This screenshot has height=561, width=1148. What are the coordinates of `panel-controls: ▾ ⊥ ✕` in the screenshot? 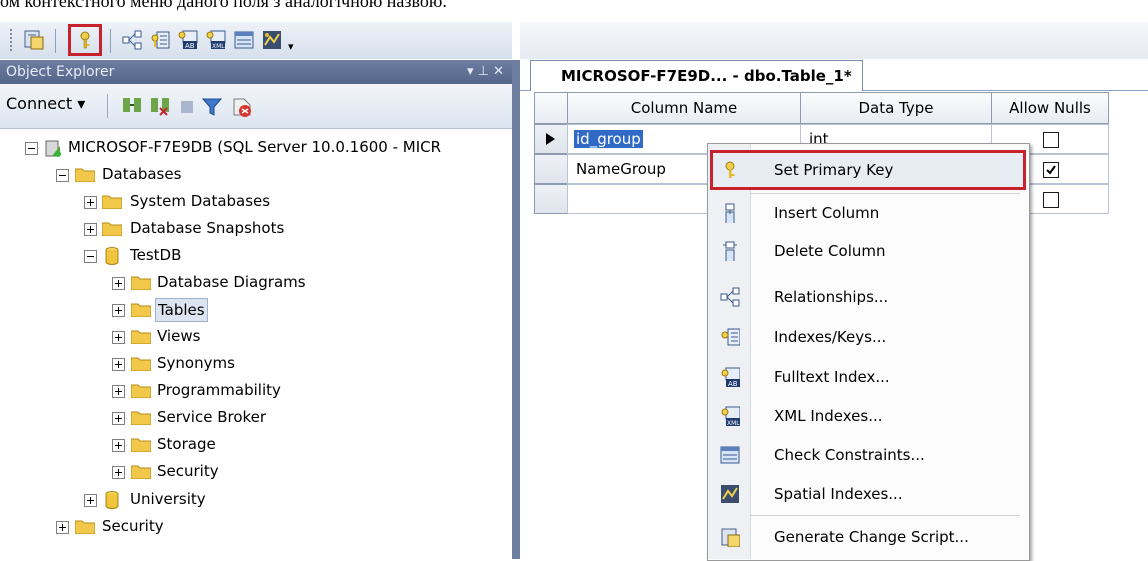 It's located at (485, 72).